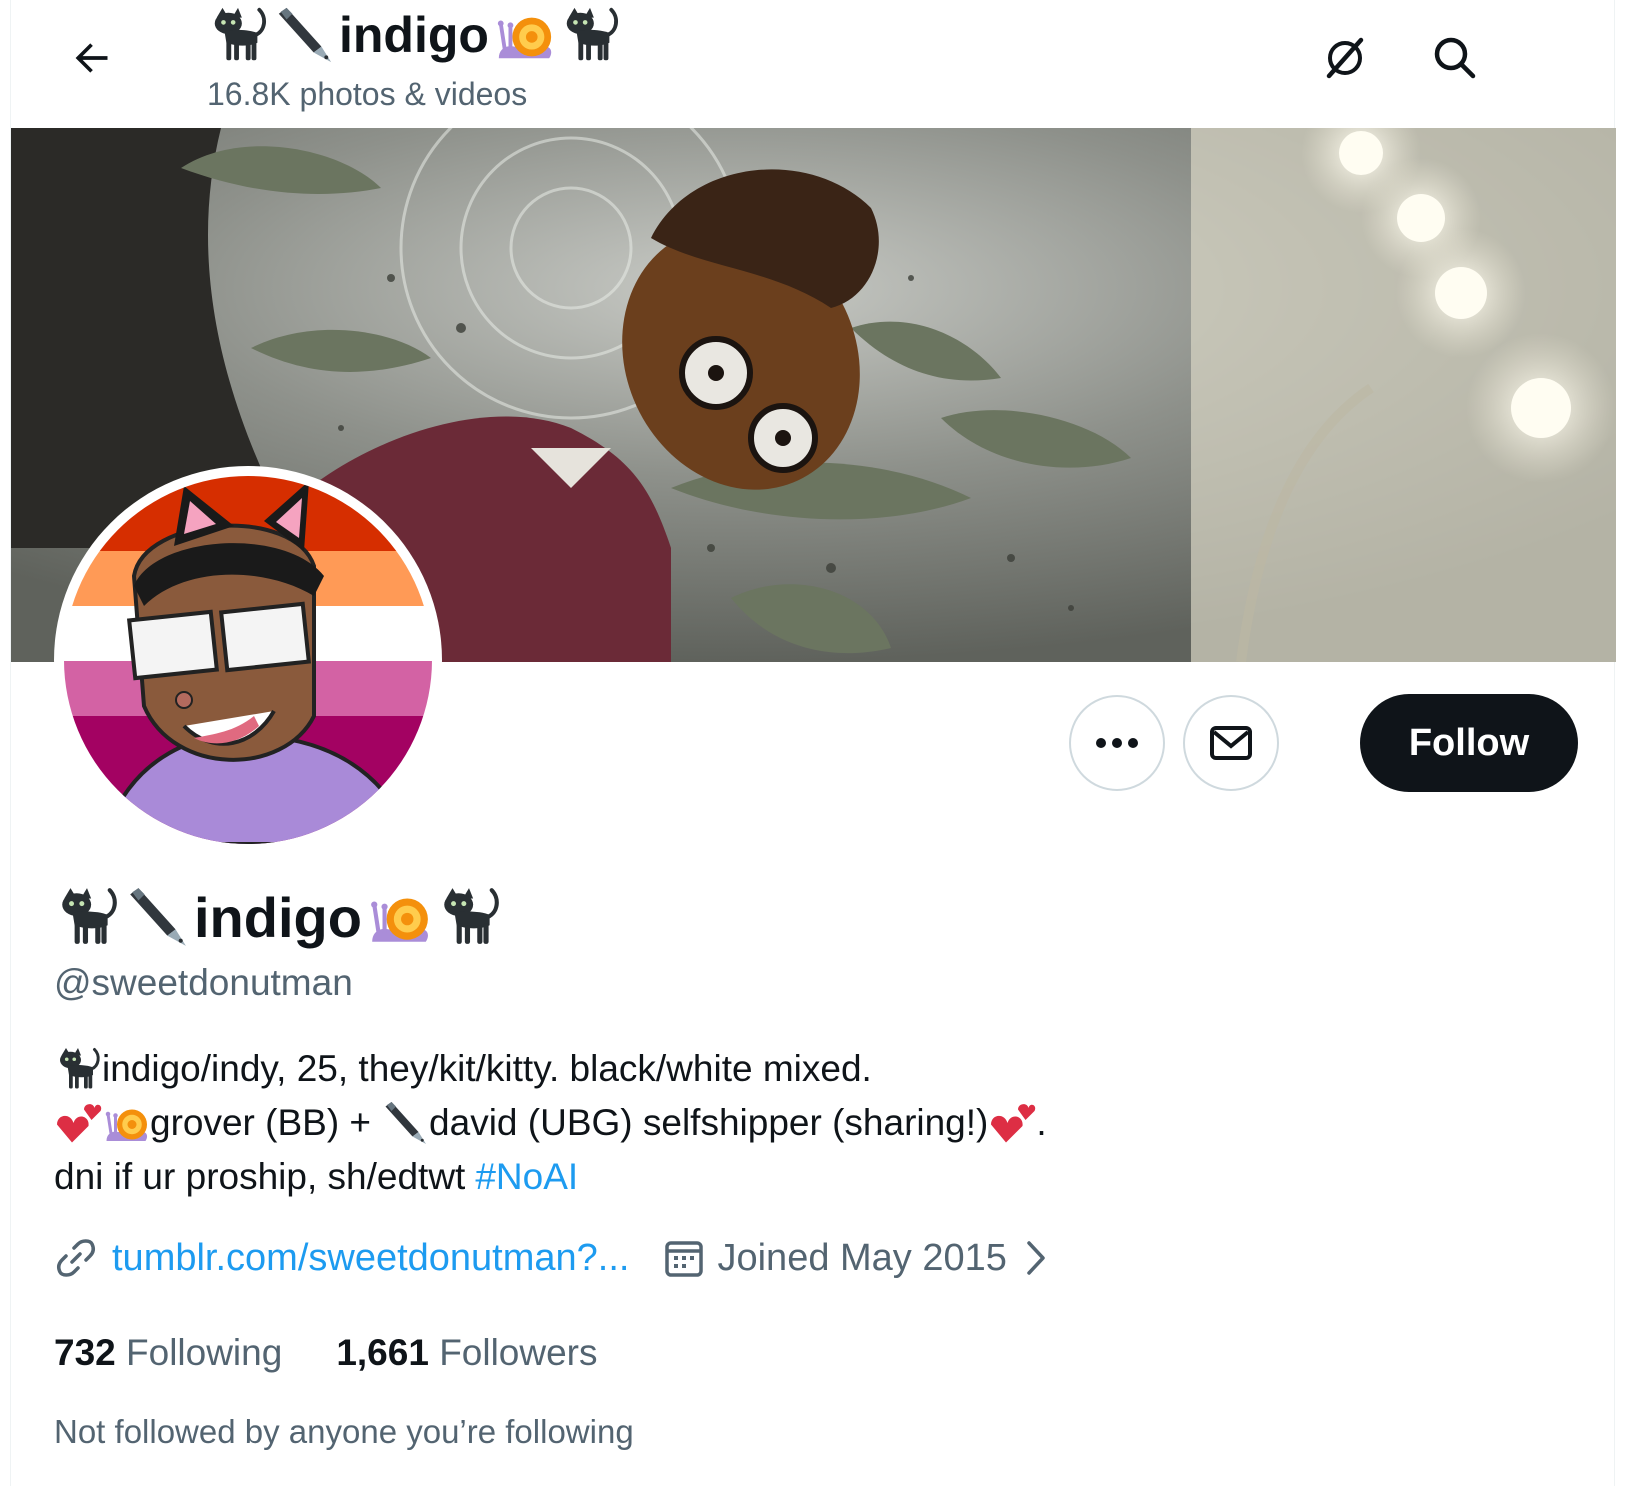 This screenshot has height=1486, width=1626. I want to click on profile-avatar, so click(248, 660).